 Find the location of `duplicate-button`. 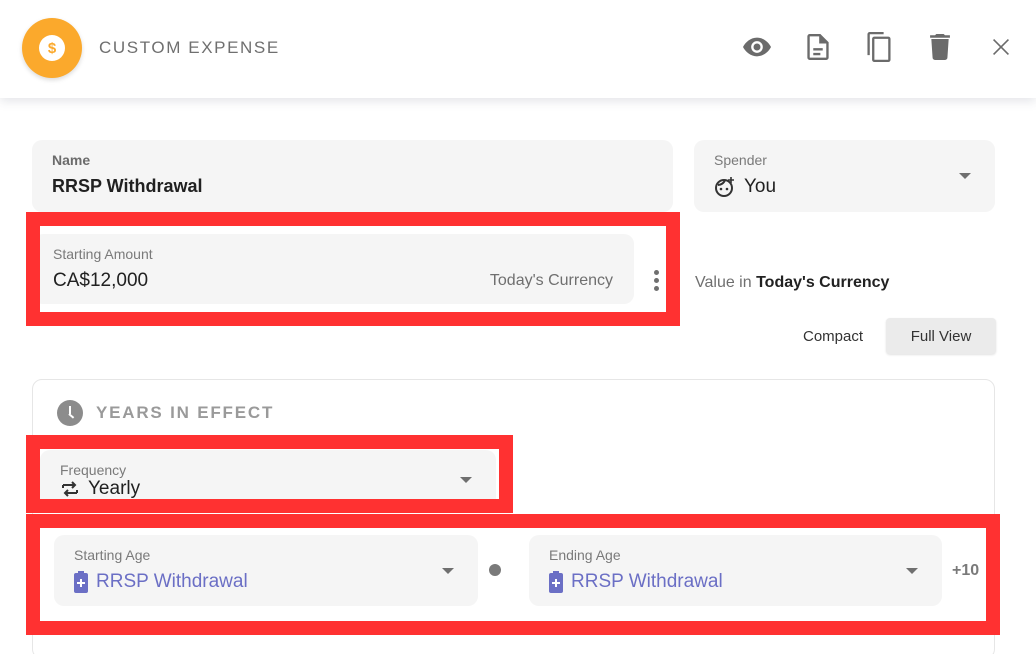

duplicate-button is located at coordinates (879, 47).